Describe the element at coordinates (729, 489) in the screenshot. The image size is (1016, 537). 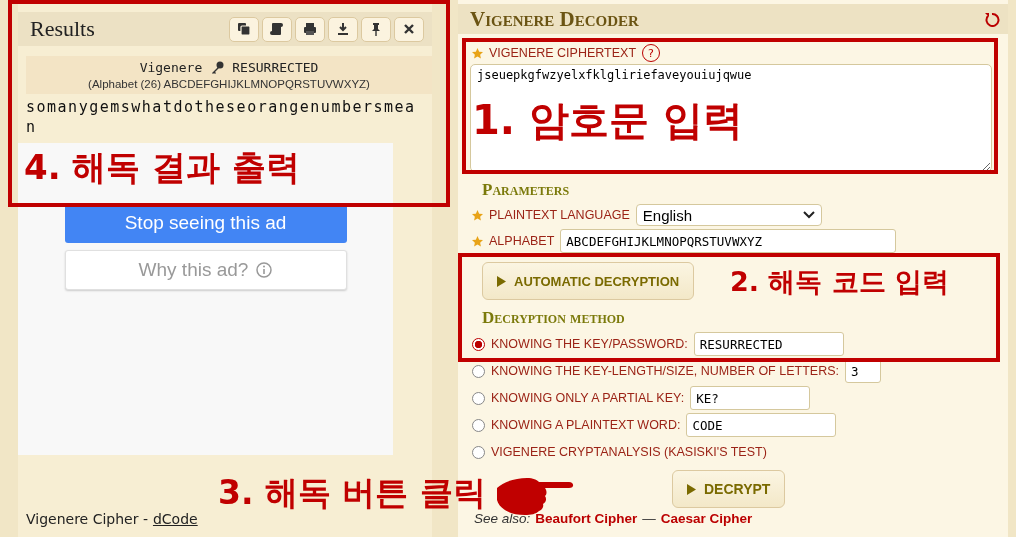
I see `decrypt-button: DECRYPT` at that location.